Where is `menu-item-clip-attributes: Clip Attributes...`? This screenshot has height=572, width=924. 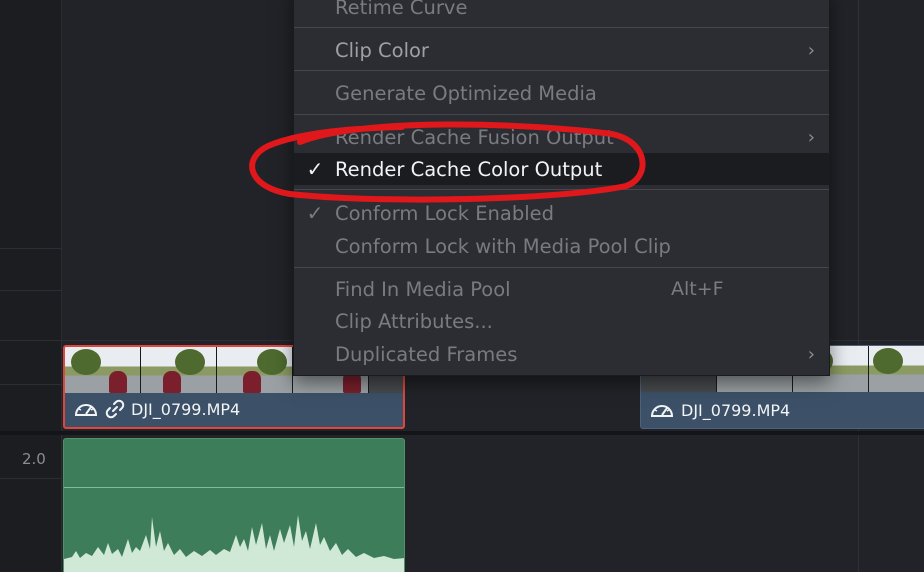 menu-item-clip-attributes: Clip Attributes... is located at coordinates (561, 321).